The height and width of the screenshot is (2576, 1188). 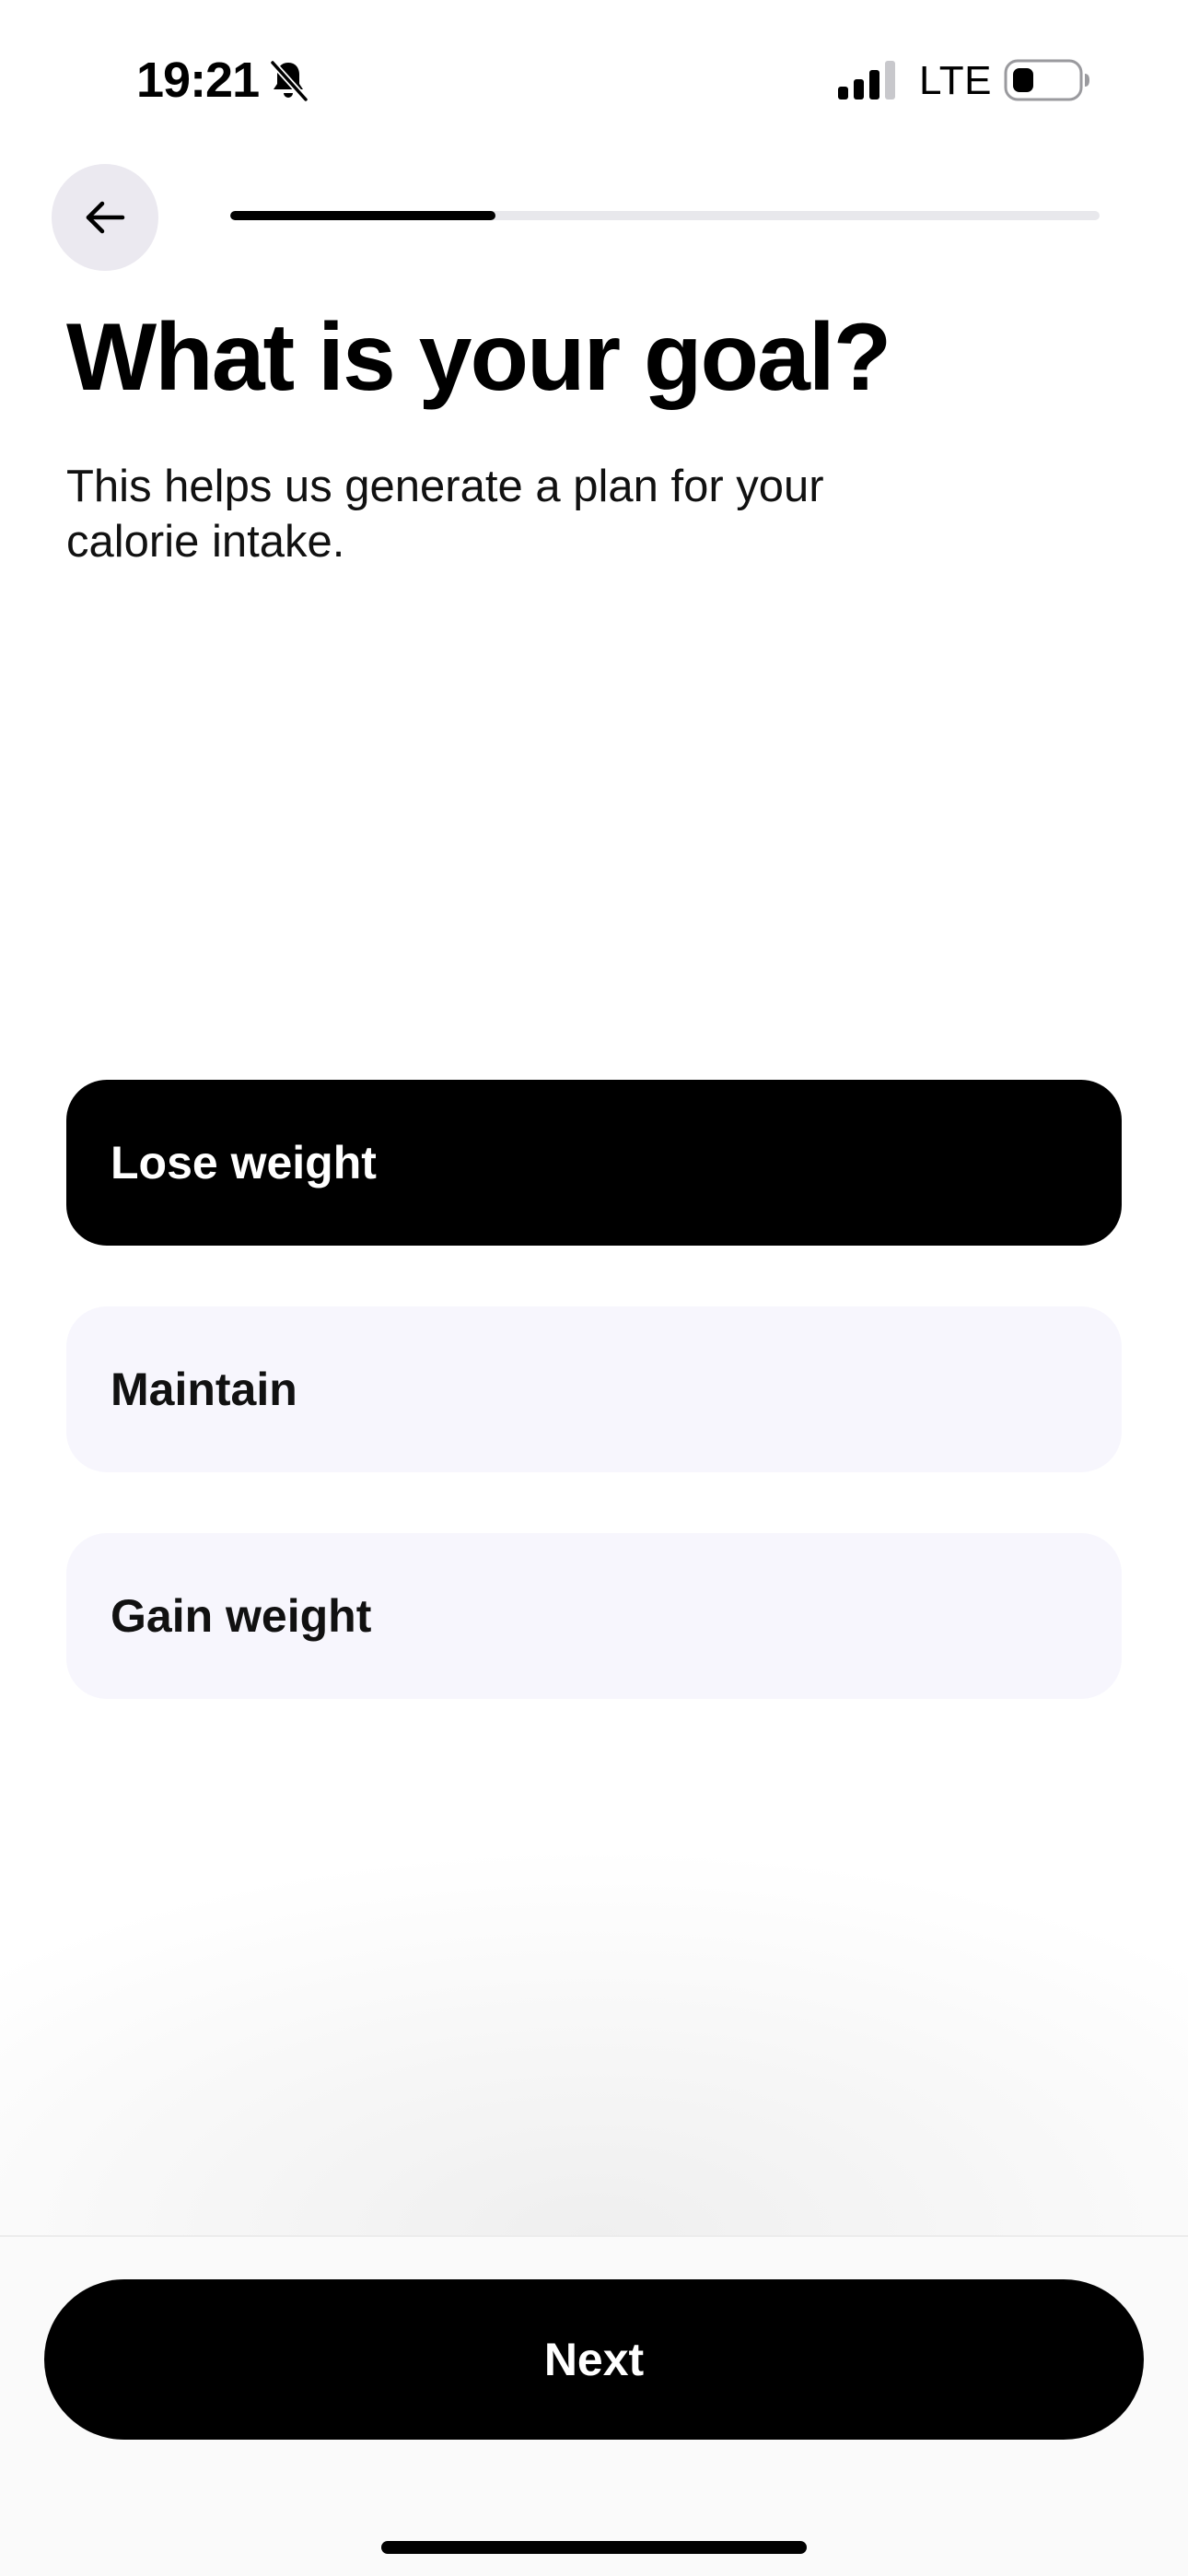 What do you see at coordinates (204, 1389) in the screenshot?
I see `option-label: Maintain` at bounding box center [204, 1389].